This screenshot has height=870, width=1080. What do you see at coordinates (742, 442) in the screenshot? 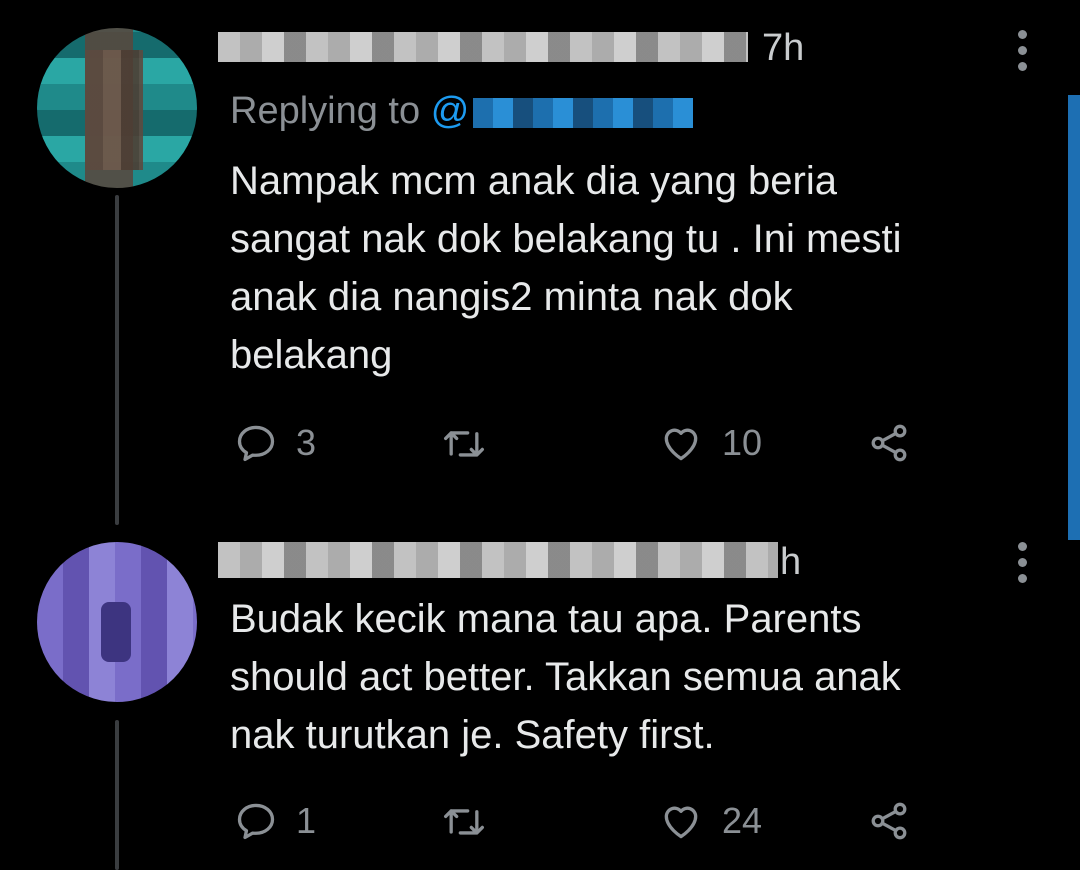
I see `like-count: 10` at bounding box center [742, 442].